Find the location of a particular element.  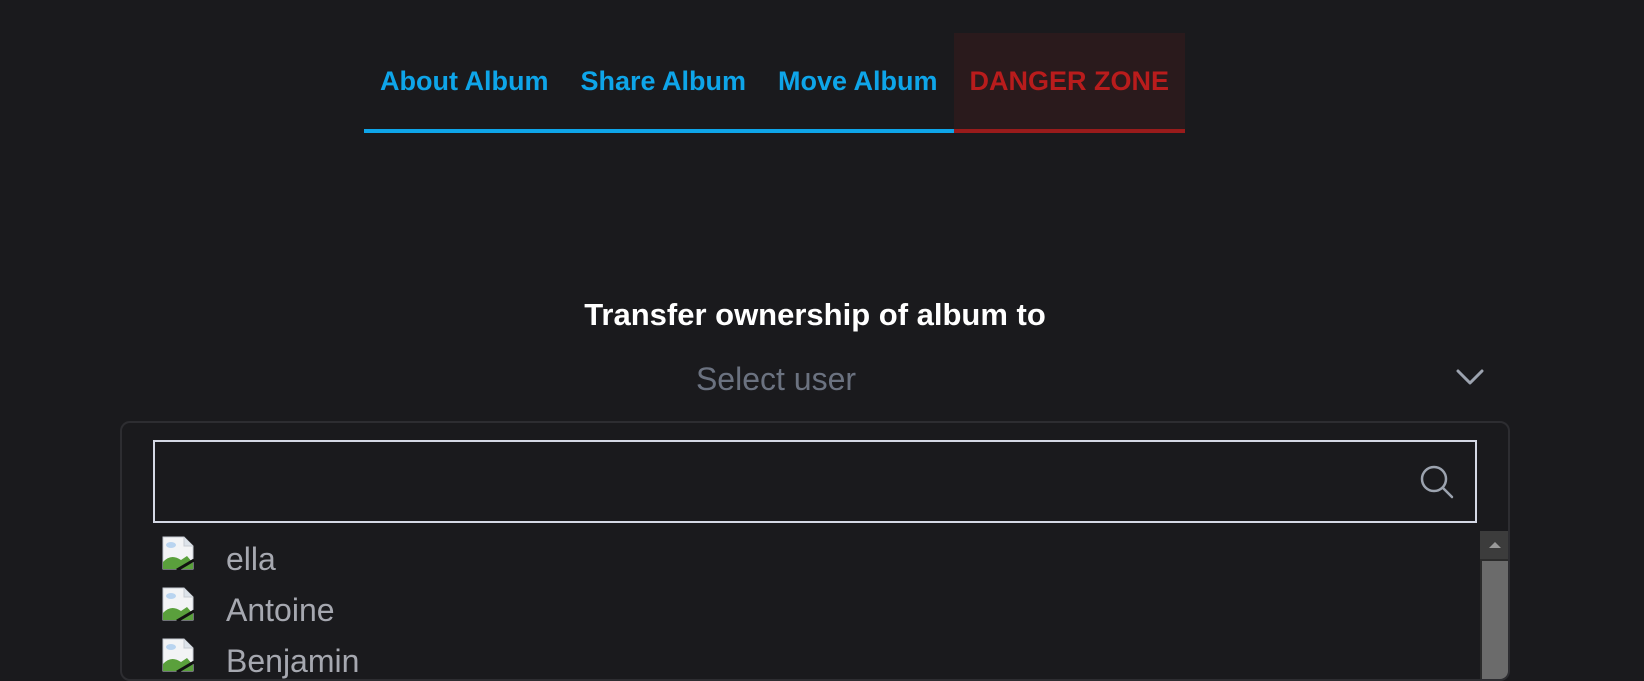

tab-share-album: Share Album is located at coordinates (663, 83).